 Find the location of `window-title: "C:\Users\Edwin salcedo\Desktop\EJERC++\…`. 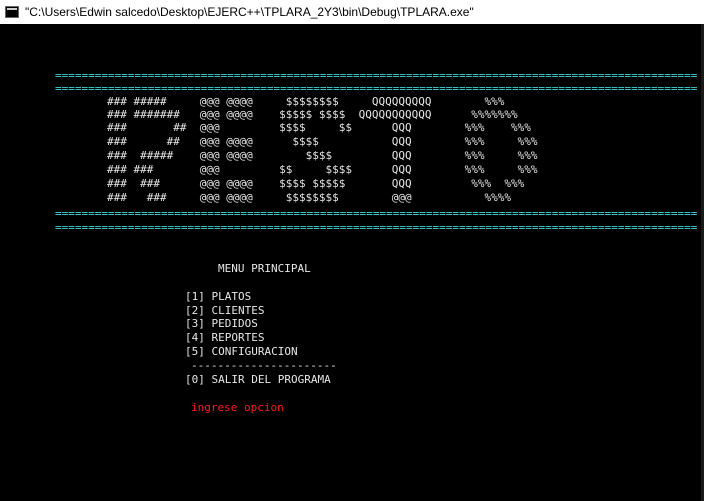

window-title: "C:\Users\Edwin salcedo\Desktop\EJERC++\… is located at coordinates (249, 12).